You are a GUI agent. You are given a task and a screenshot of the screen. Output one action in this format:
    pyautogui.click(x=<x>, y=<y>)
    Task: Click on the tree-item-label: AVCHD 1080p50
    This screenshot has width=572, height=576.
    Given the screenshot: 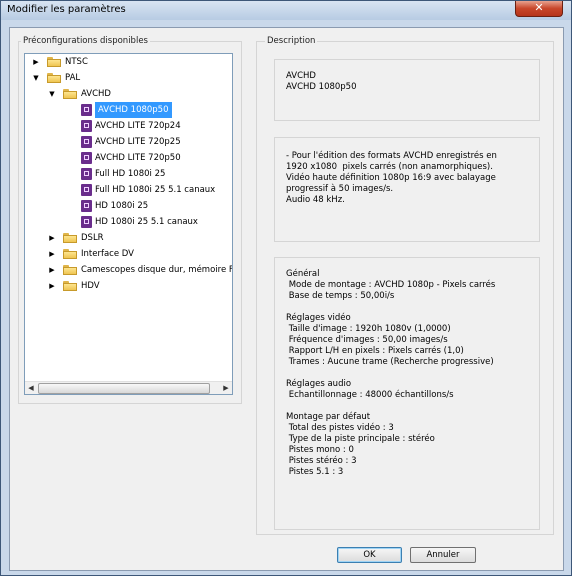 What is the action you would take?
    pyautogui.click(x=133, y=110)
    